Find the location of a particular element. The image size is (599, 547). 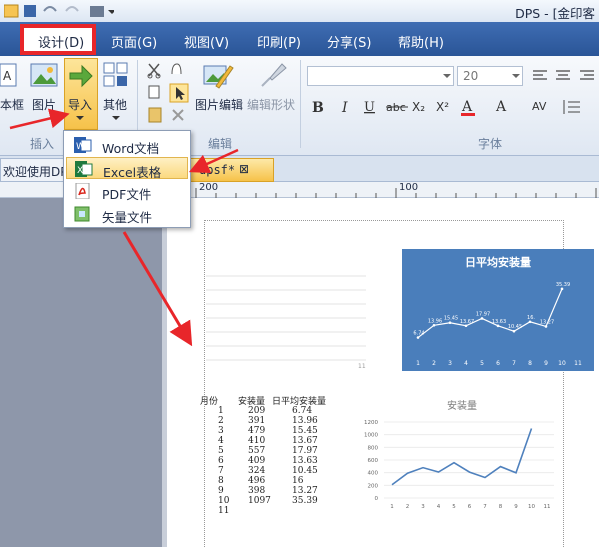

arrow-to-excel is located at coordinates (213, 161).